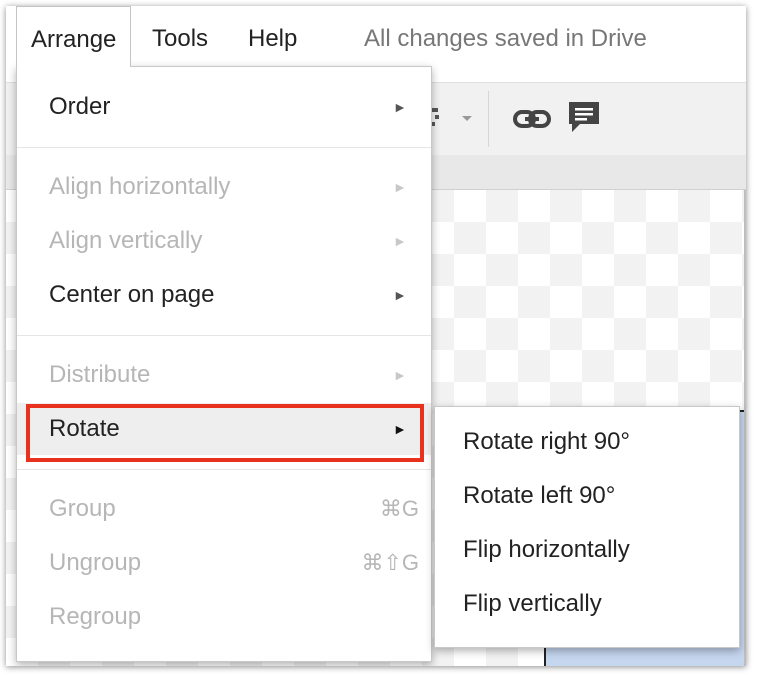  What do you see at coordinates (224, 375) in the screenshot?
I see `menu-item-distribute: Distribute ►` at bounding box center [224, 375].